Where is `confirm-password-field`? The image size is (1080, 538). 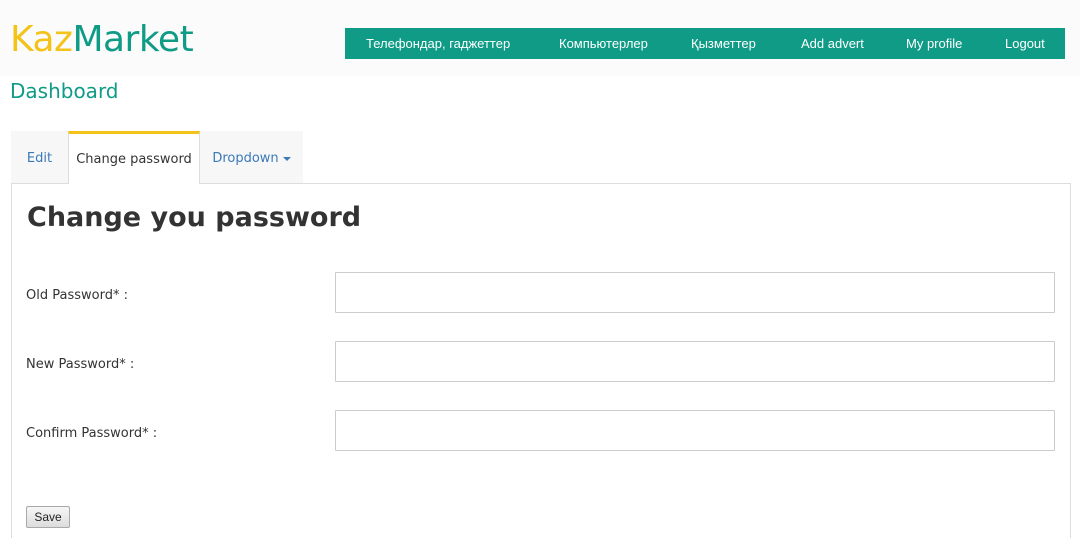
confirm-password-field is located at coordinates (695, 430).